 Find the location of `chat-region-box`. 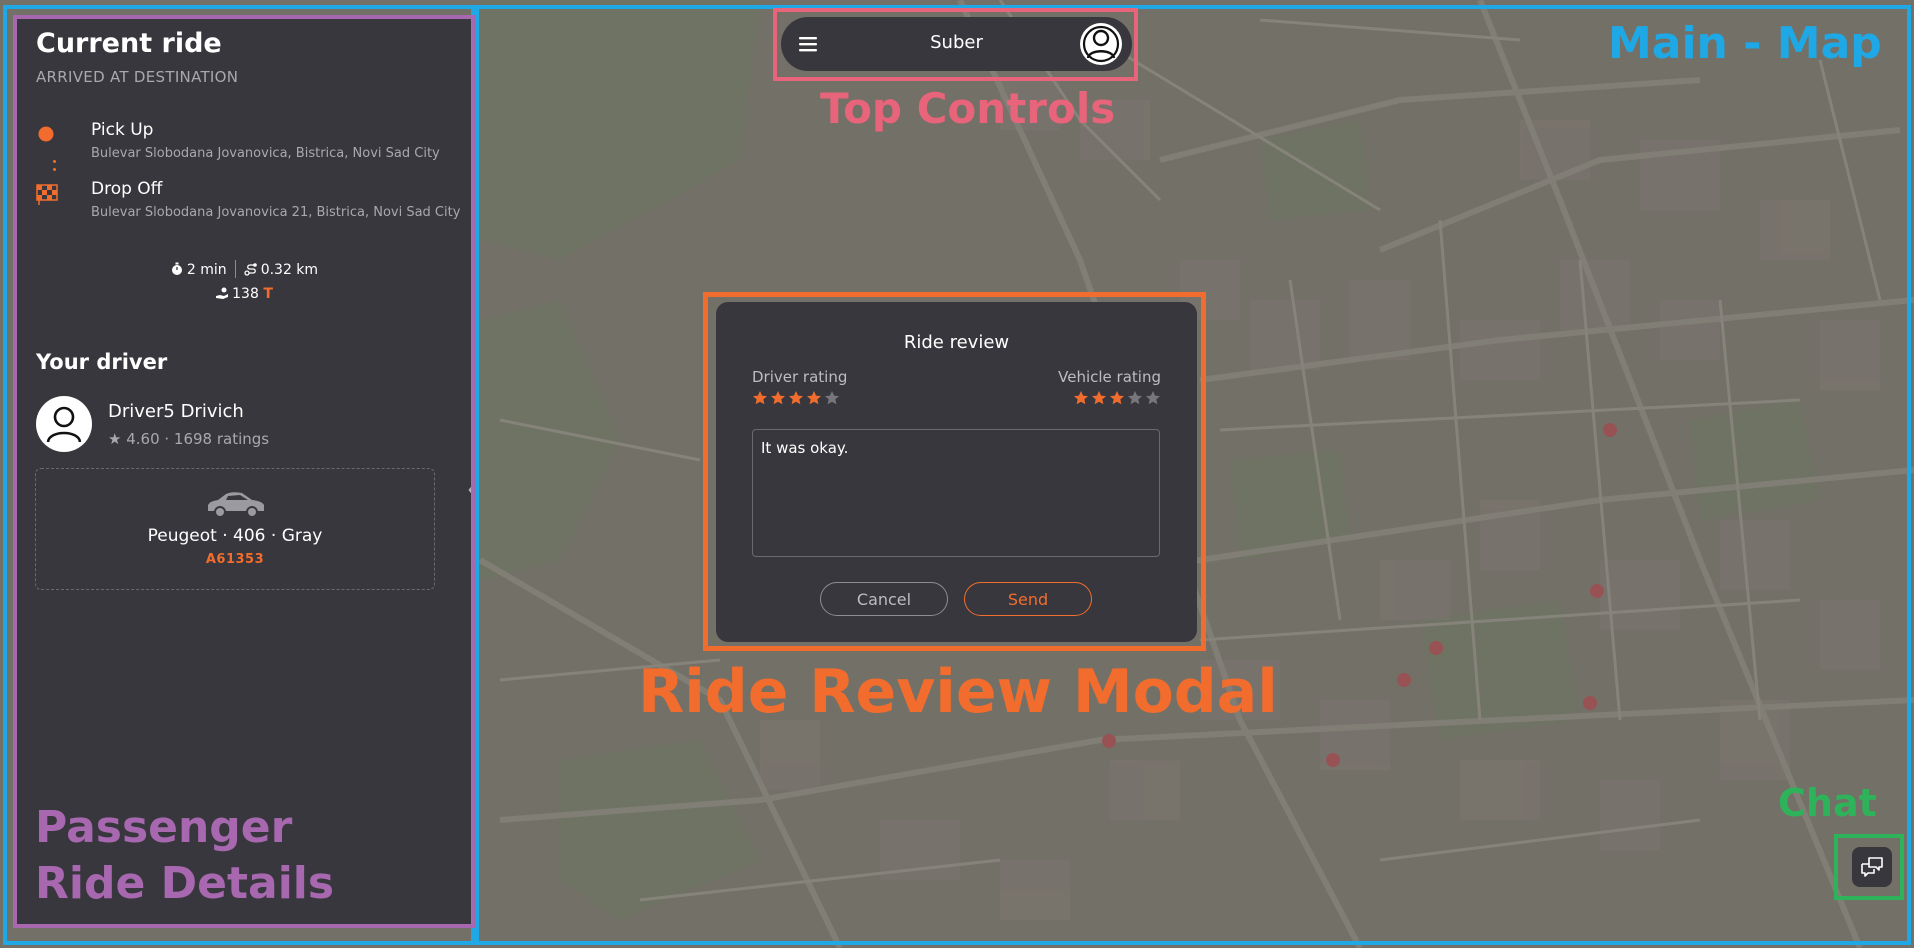

chat-region-box is located at coordinates (1869, 867).